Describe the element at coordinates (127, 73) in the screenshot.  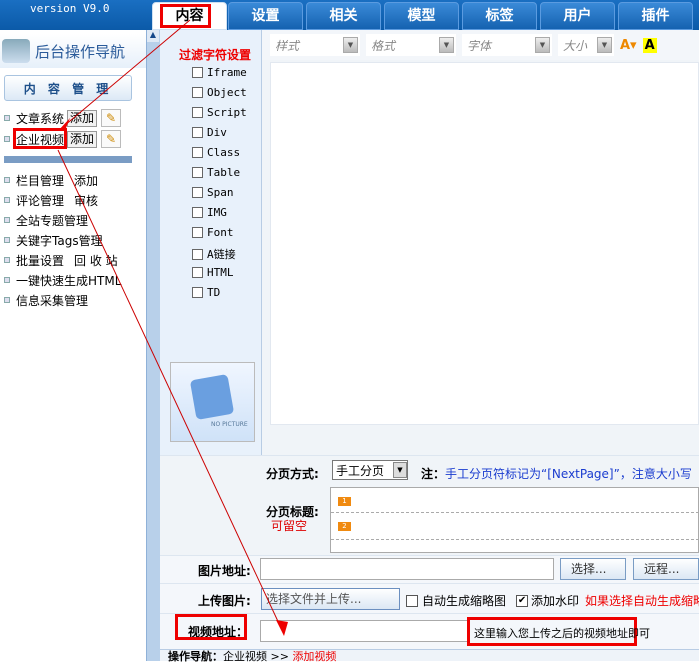
I see `arrow-line` at that location.